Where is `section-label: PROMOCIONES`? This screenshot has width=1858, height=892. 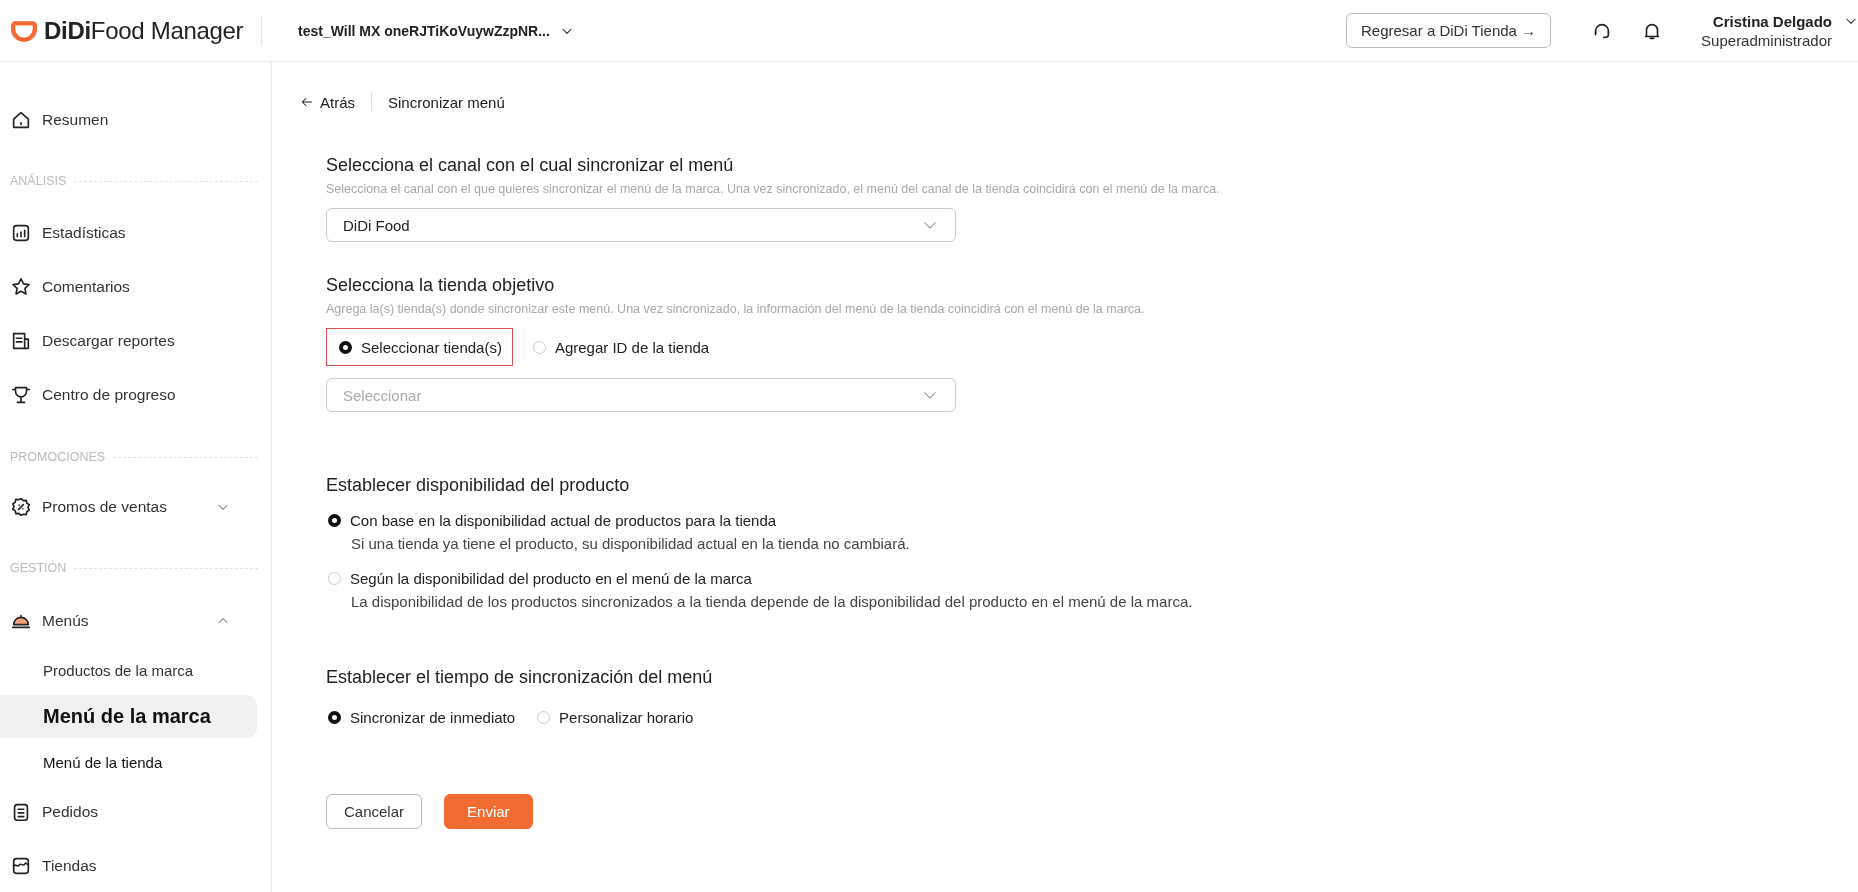
section-label: PROMOCIONES is located at coordinates (58, 457).